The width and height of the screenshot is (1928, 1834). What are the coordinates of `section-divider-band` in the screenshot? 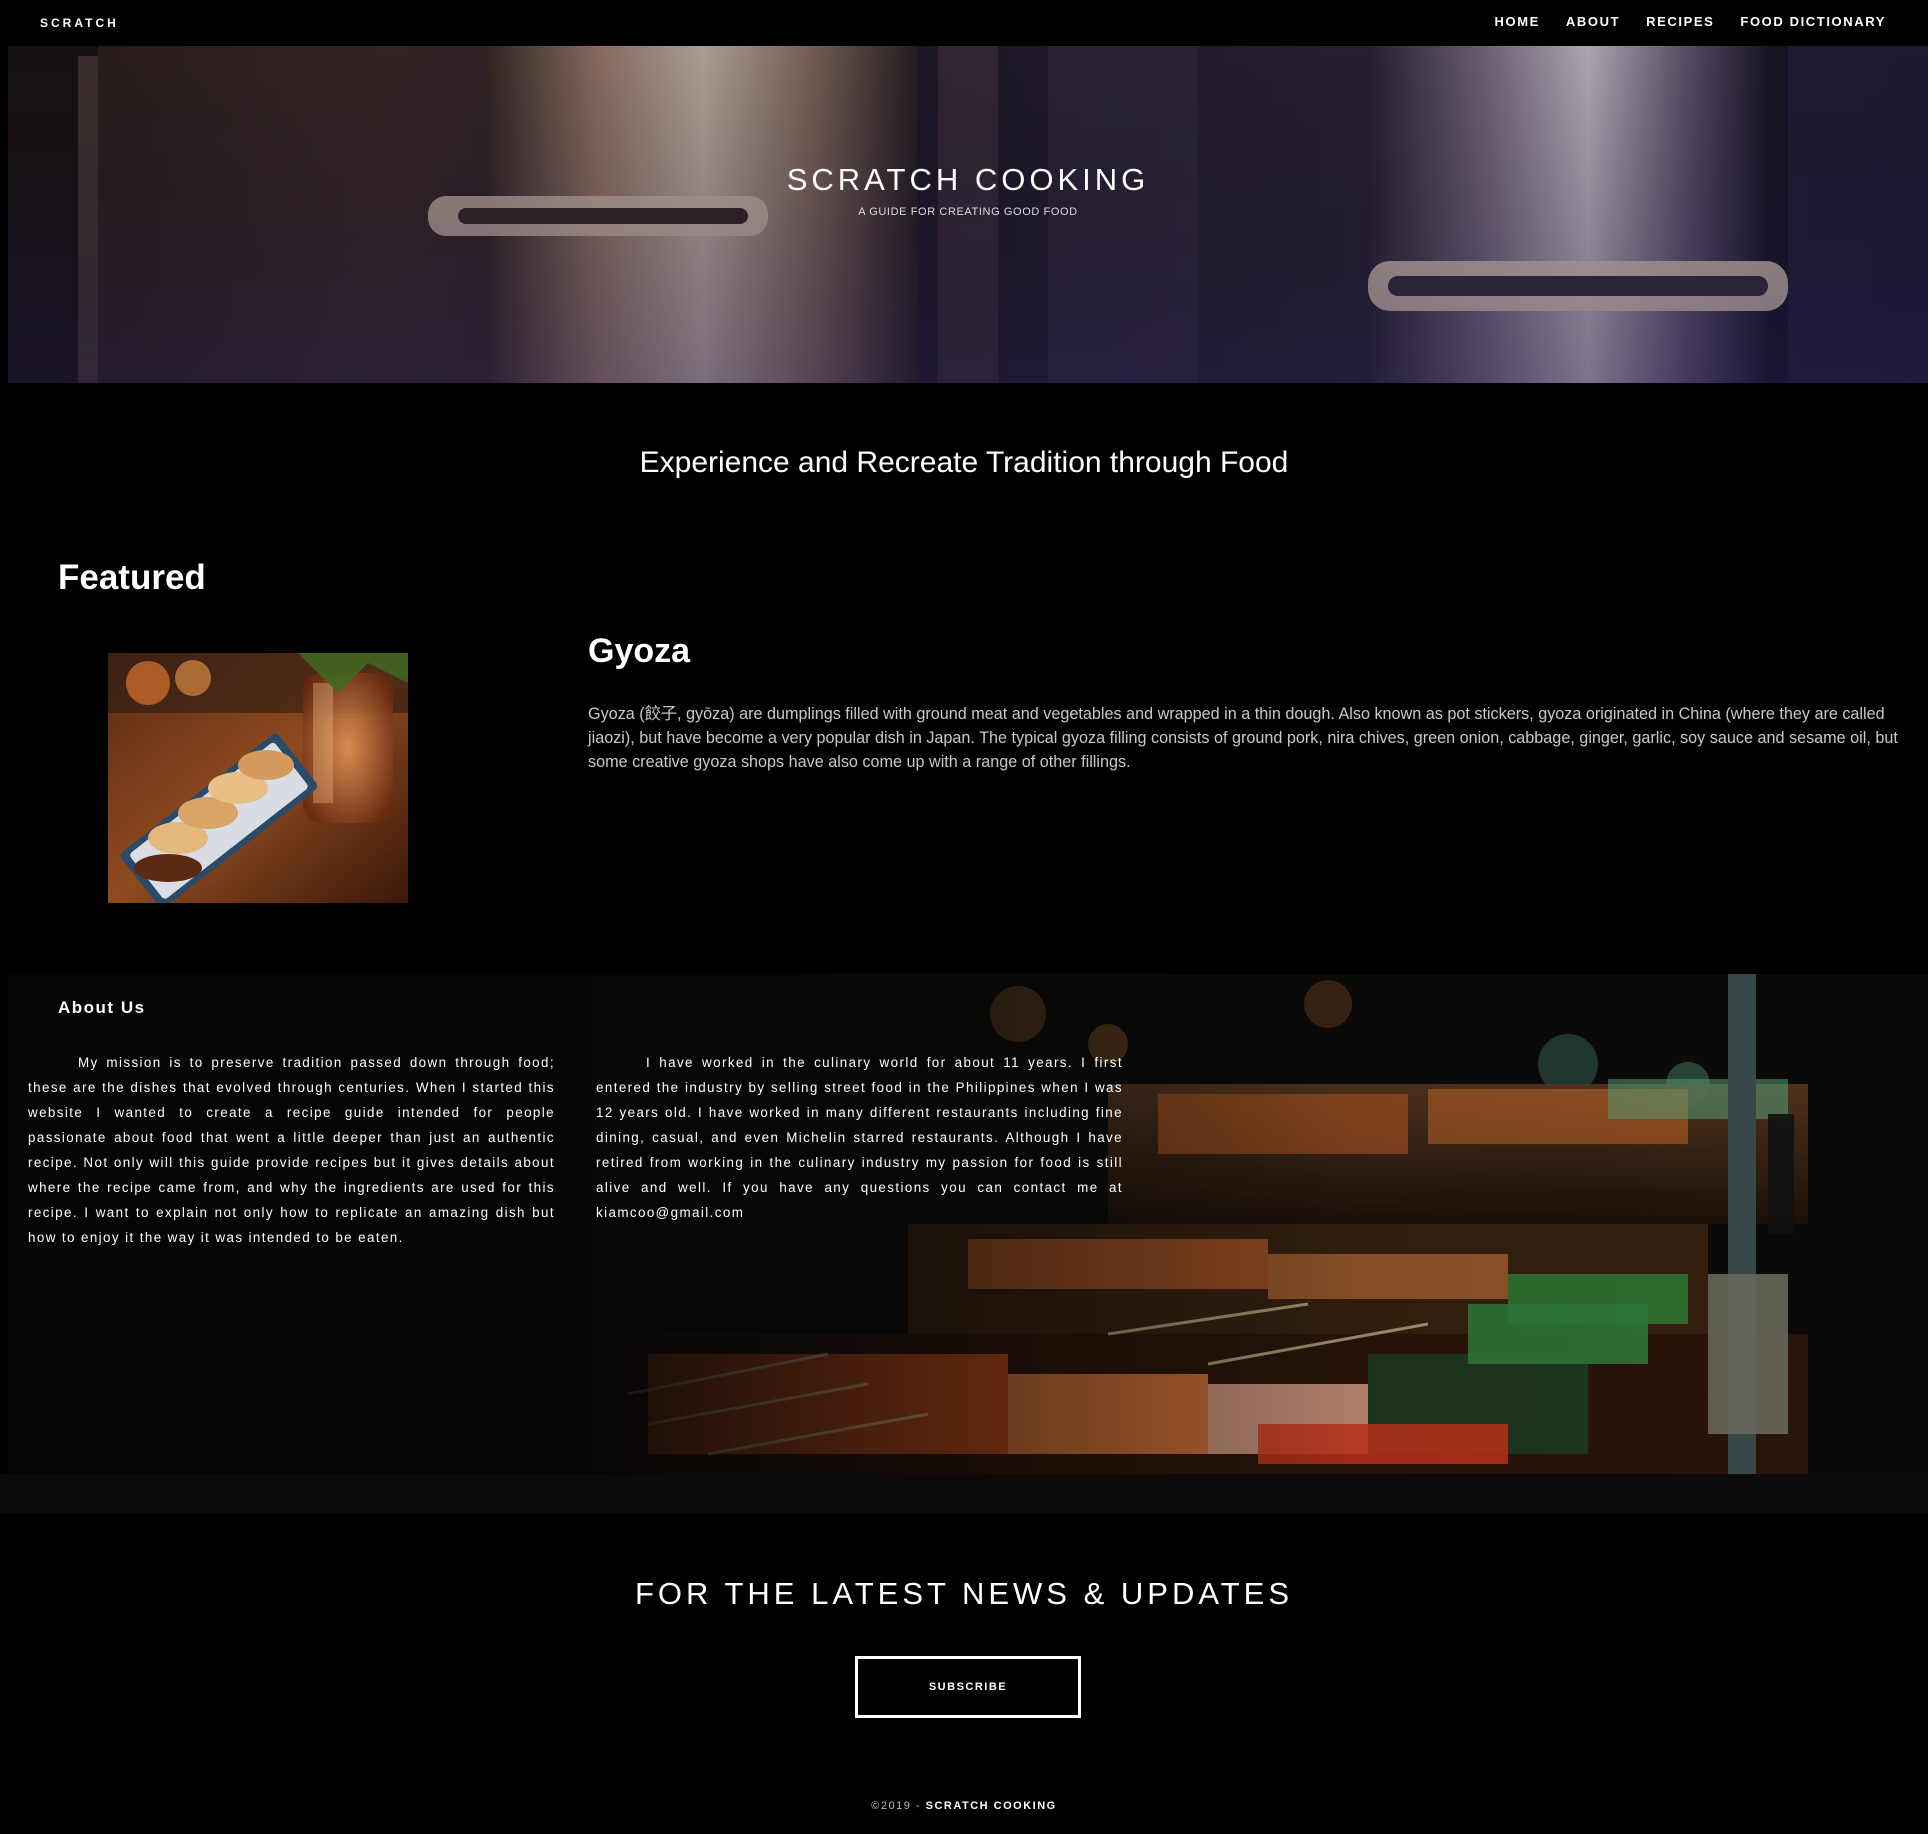 It's located at (964, 1494).